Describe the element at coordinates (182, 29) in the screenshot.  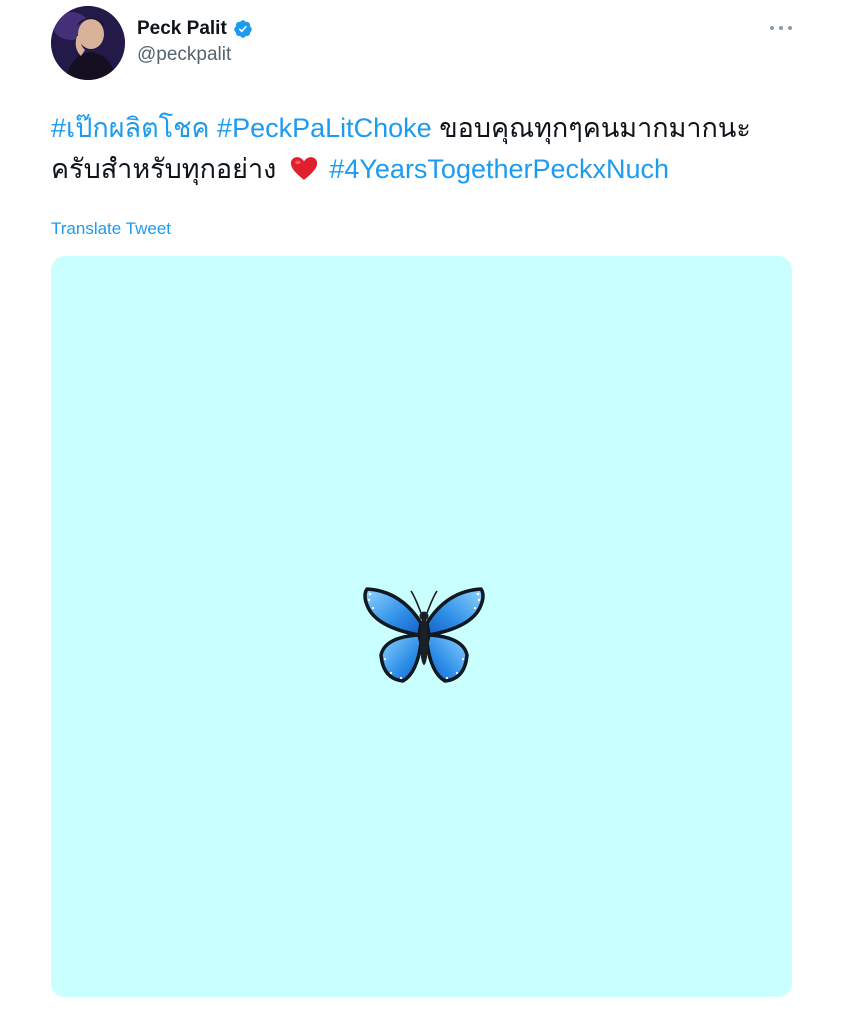
I see `display-name: Peck Palit` at that location.